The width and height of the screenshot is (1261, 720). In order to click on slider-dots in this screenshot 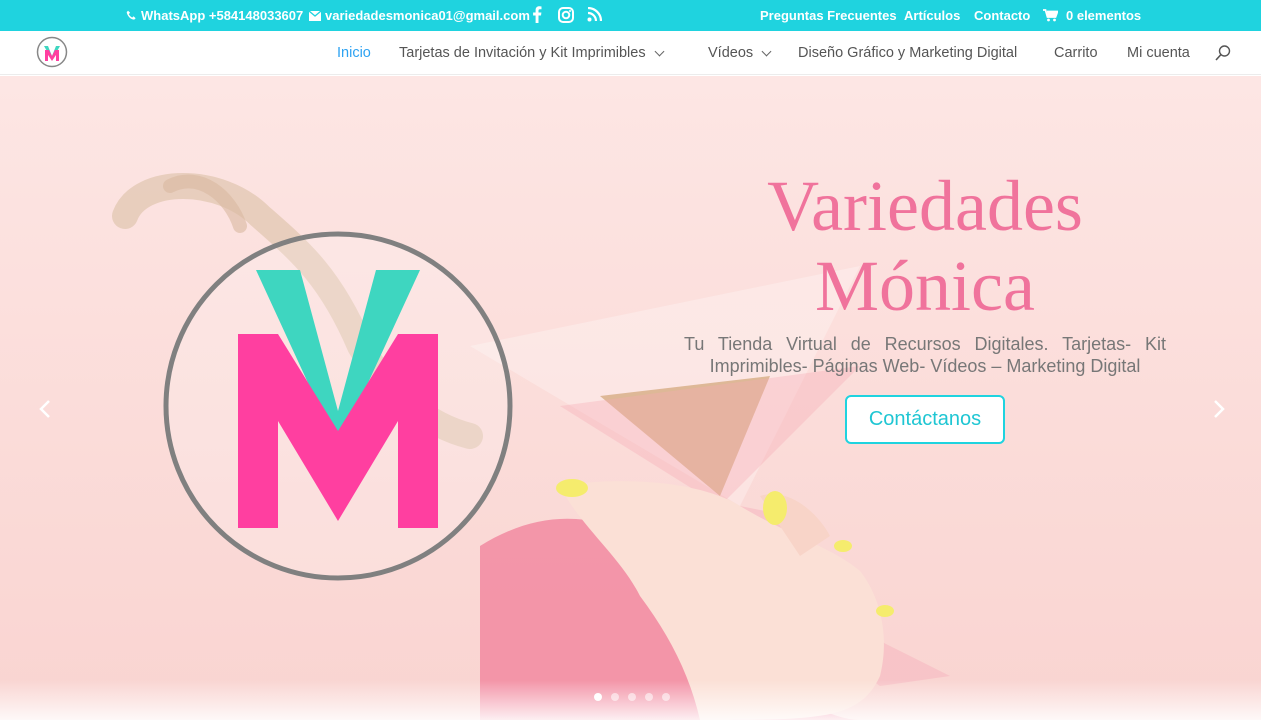, I will do `click(632, 697)`.